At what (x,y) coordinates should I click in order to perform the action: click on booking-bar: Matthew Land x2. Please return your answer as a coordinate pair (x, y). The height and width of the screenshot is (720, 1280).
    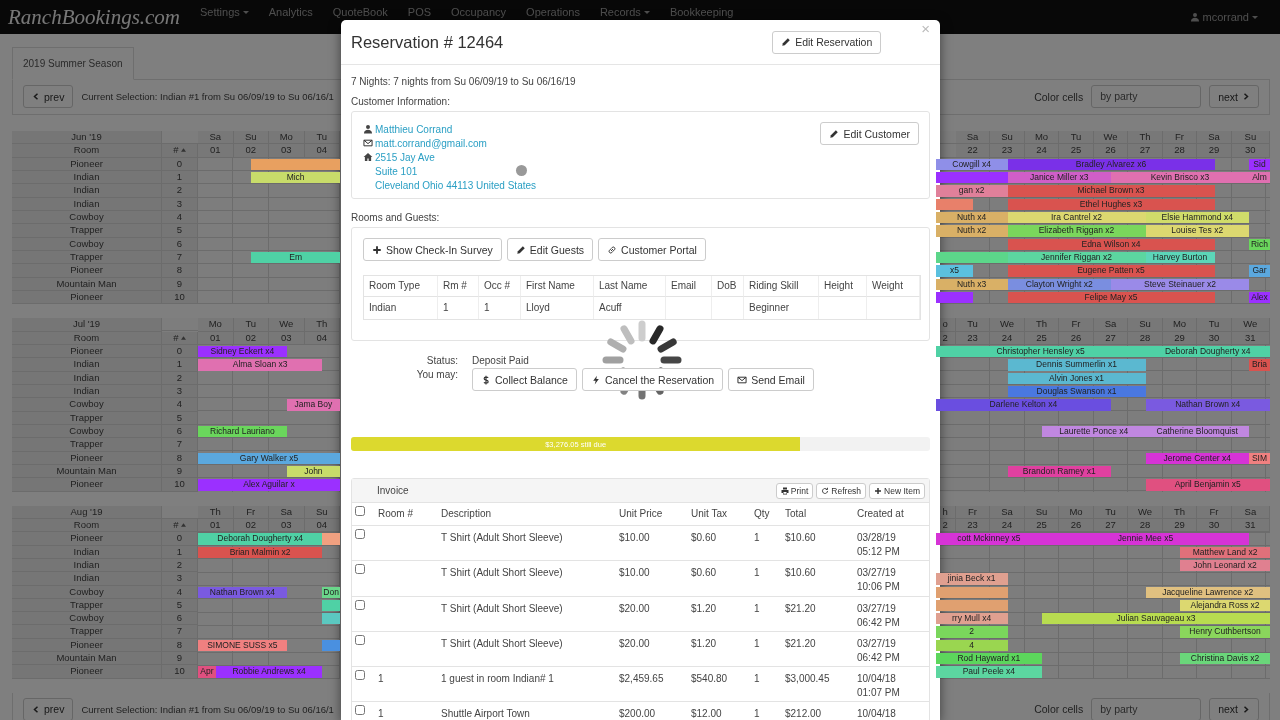
    Looking at the image, I should click on (1225, 552).